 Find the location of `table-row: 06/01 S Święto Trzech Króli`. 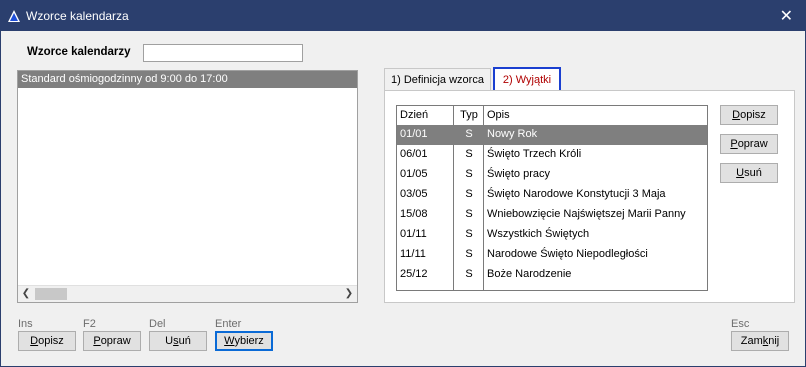

table-row: 06/01 S Święto Trzech Króli is located at coordinates (552, 155).